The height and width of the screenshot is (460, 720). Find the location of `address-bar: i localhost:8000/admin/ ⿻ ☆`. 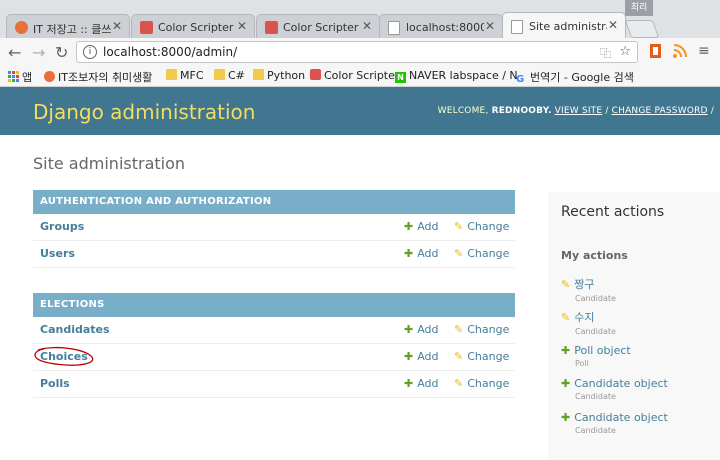

address-bar: i localhost:8000/admin/ ⿻ ☆ is located at coordinates (357, 52).